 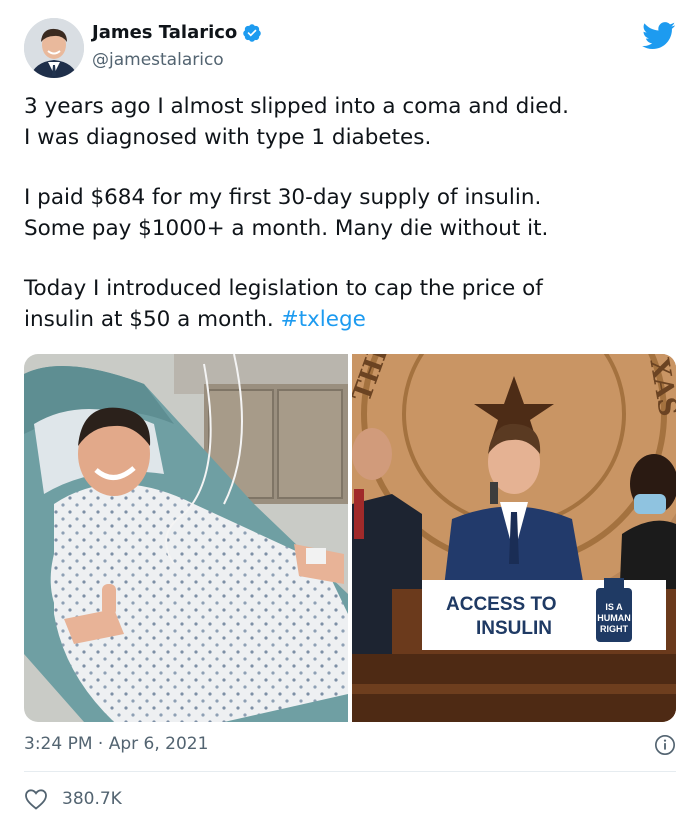 I want to click on sign-text-line2: INSULIN, so click(x=514, y=628).